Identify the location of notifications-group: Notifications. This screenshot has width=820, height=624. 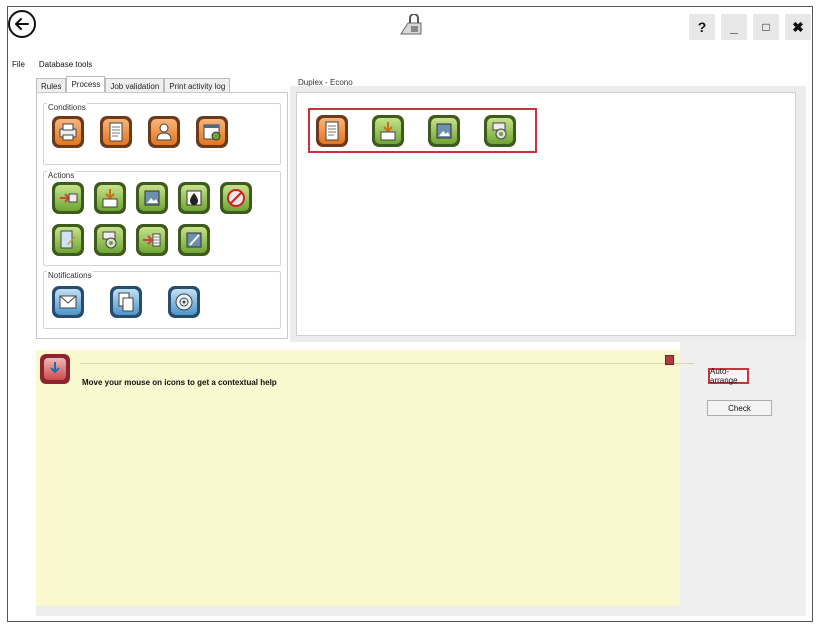
(162, 300).